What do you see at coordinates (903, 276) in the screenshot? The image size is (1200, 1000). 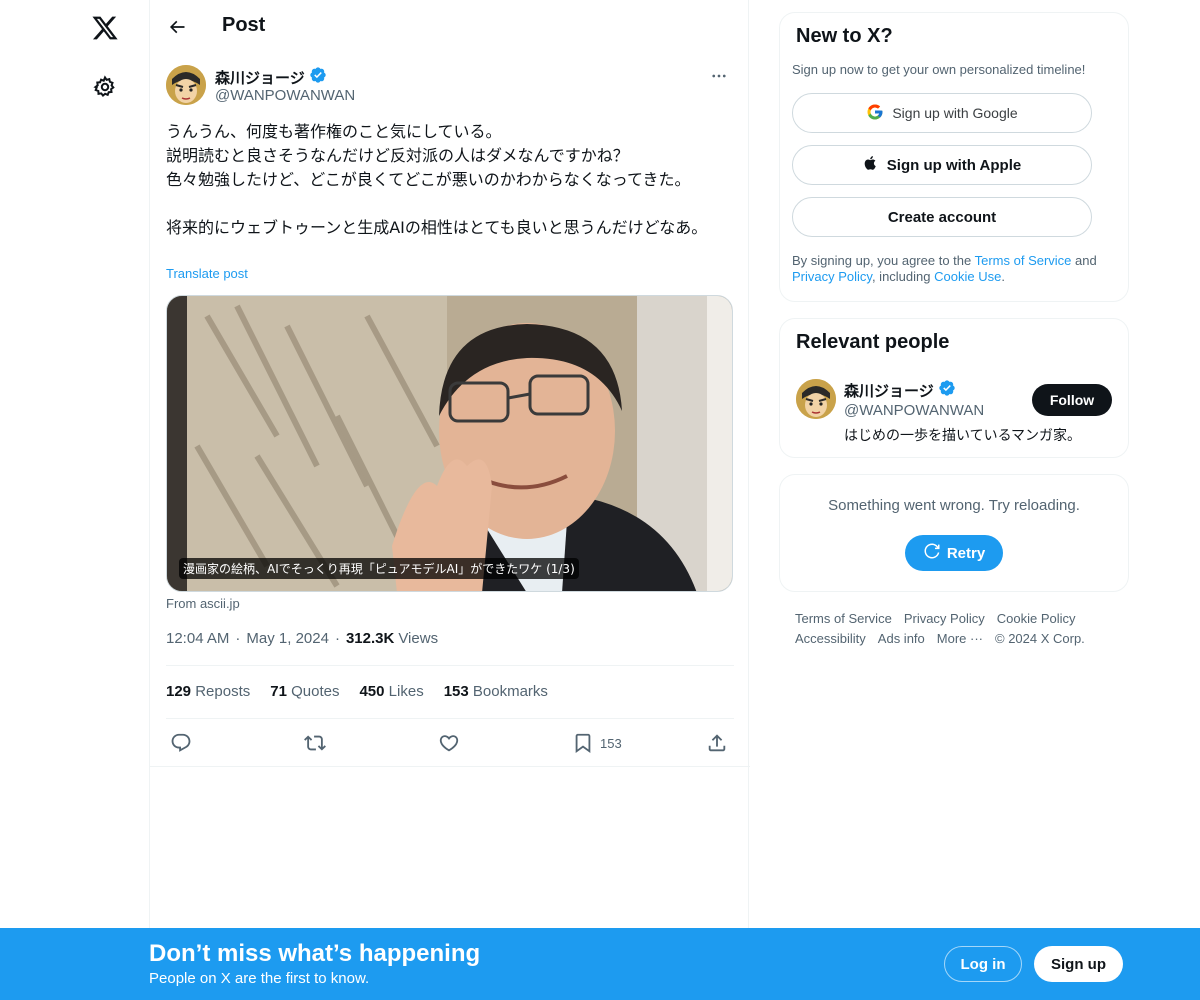 I see `terms-including: , including` at bounding box center [903, 276].